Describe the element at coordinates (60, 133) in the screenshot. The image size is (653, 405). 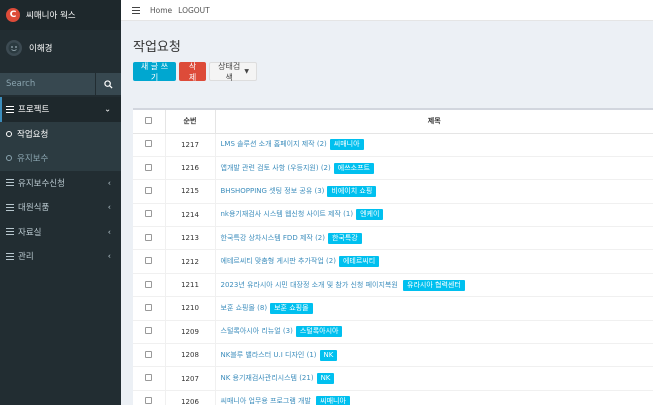
I see `sidebar-item-work-request: 작업요청` at that location.